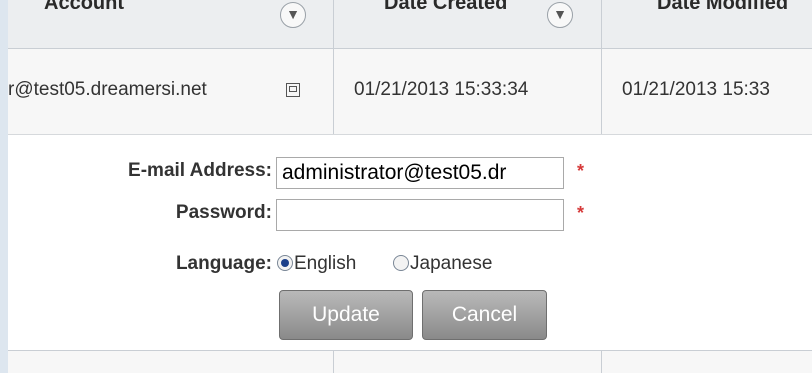 The image size is (812, 373). Describe the element at coordinates (446, 7) in the screenshot. I see `column-header-label: Date Created` at that location.